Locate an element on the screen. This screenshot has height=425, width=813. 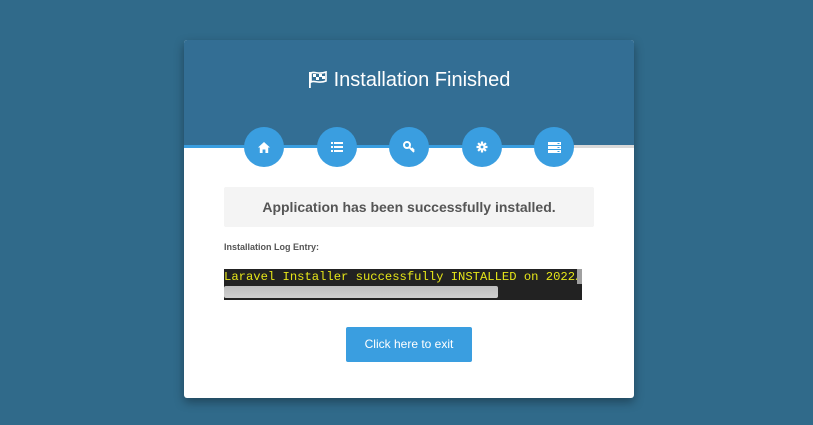
exit-button: Click here to exit is located at coordinates (409, 344).